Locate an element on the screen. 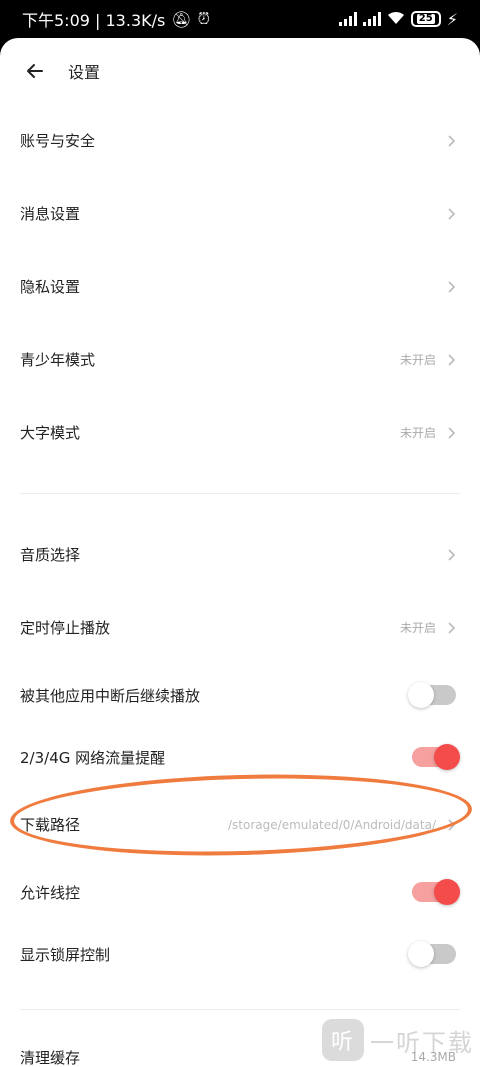 The height and width of the screenshot is (1067, 480). watermark-logo: 听 is located at coordinates (343, 1040).